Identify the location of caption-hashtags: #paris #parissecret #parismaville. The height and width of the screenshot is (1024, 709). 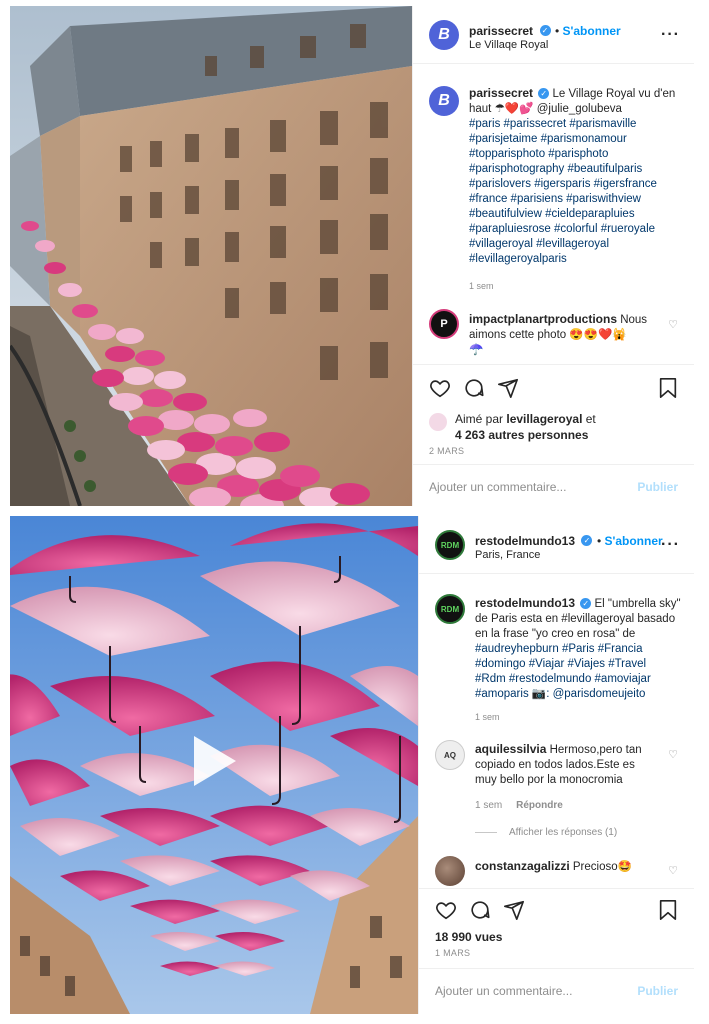
(579, 124).